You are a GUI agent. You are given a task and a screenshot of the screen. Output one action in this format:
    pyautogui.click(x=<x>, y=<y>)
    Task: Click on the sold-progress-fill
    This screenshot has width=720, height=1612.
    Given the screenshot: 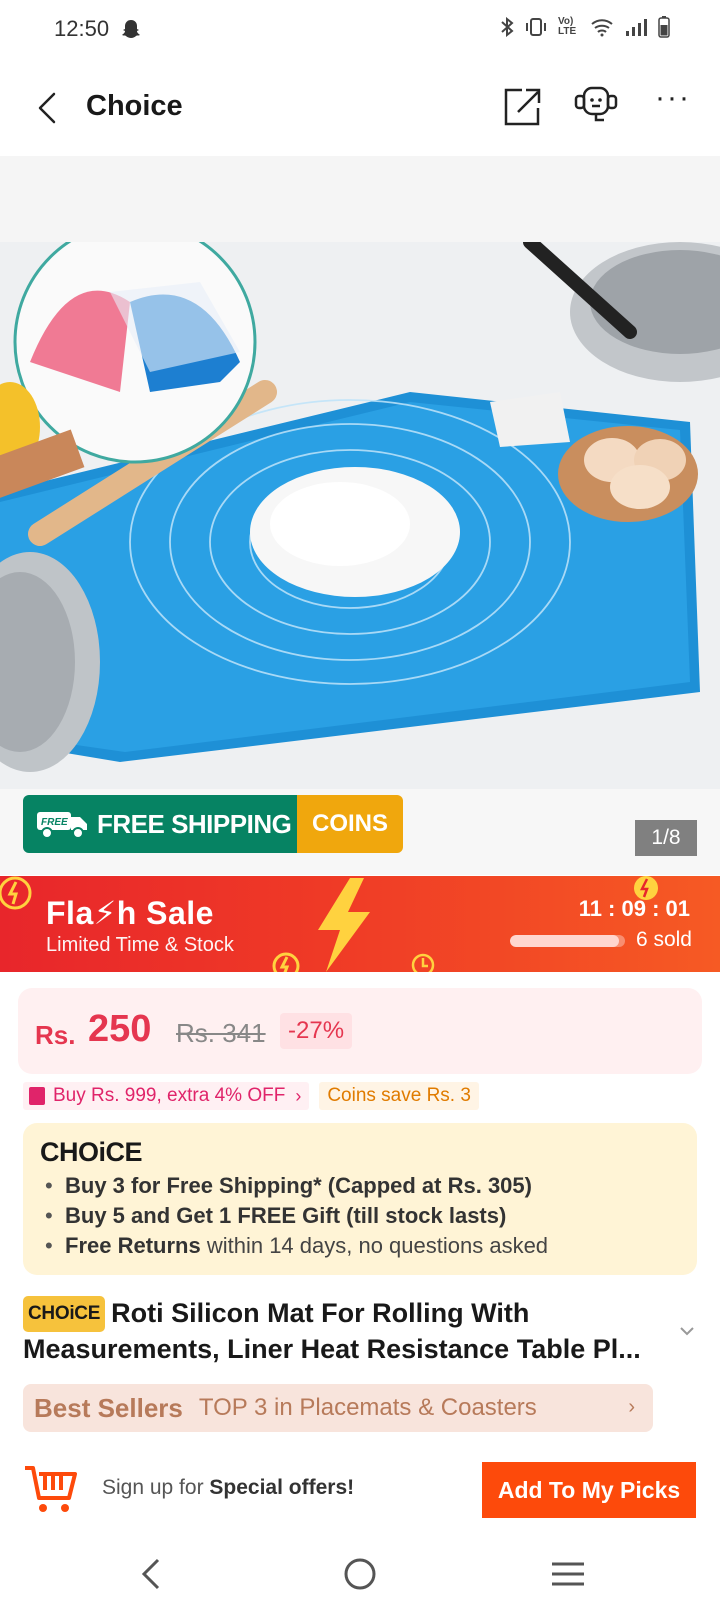 What is the action you would take?
    pyautogui.click(x=565, y=941)
    